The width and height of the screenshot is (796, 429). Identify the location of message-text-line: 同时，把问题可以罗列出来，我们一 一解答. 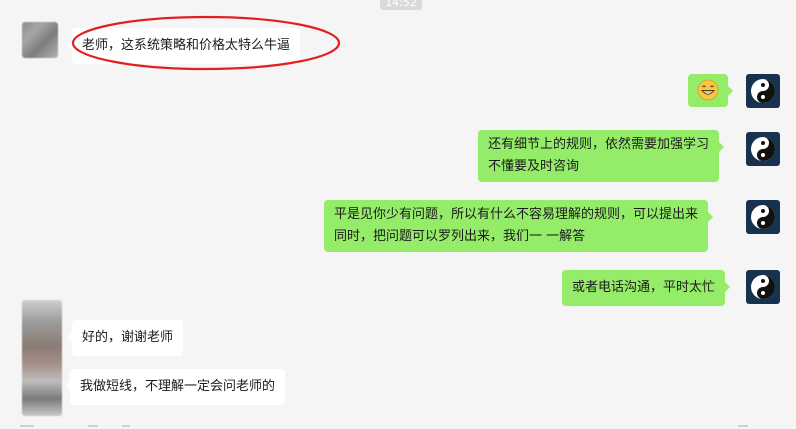
(460, 236).